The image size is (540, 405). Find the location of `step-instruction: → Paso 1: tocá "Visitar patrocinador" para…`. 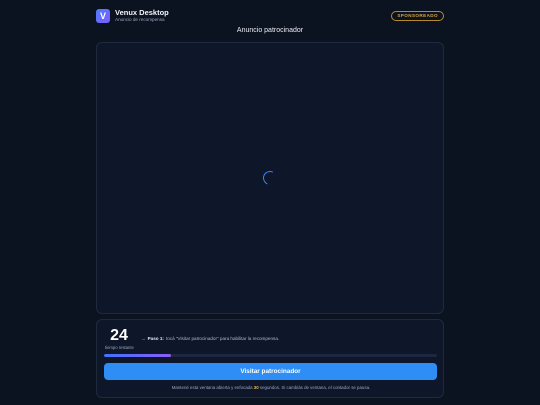

step-instruction: → Paso 1: tocá "Visitar patrocinador" para… is located at coordinates (210, 338).